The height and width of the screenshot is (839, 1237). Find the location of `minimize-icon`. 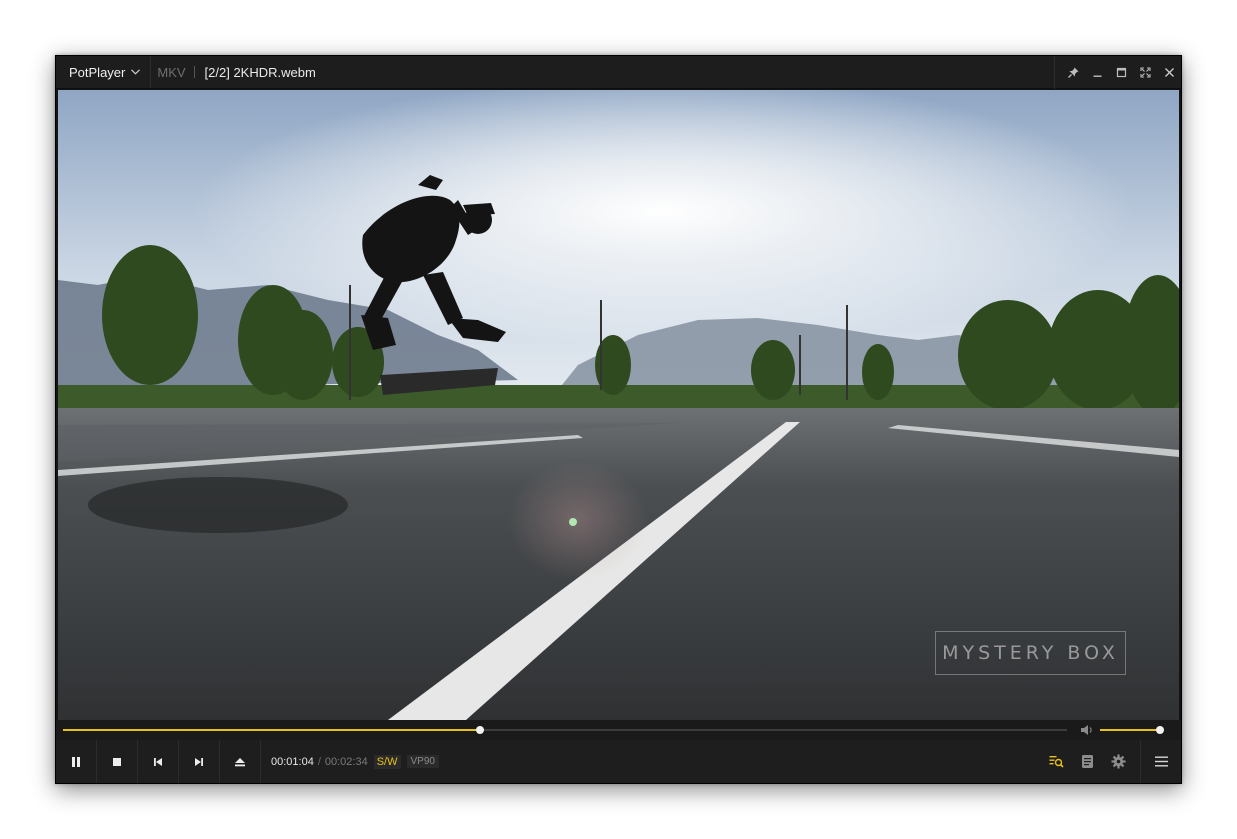

minimize-icon is located at coordinates (1097, 76).